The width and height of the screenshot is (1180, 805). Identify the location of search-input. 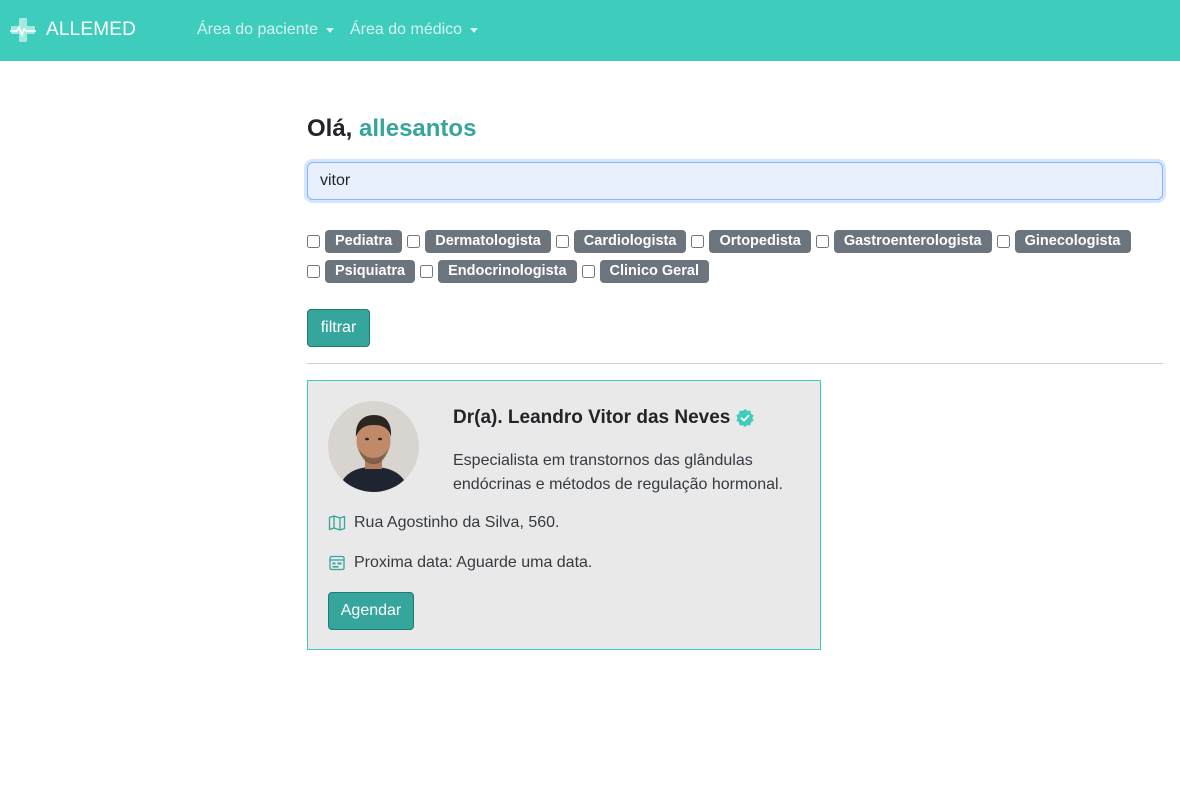
(735, 181).